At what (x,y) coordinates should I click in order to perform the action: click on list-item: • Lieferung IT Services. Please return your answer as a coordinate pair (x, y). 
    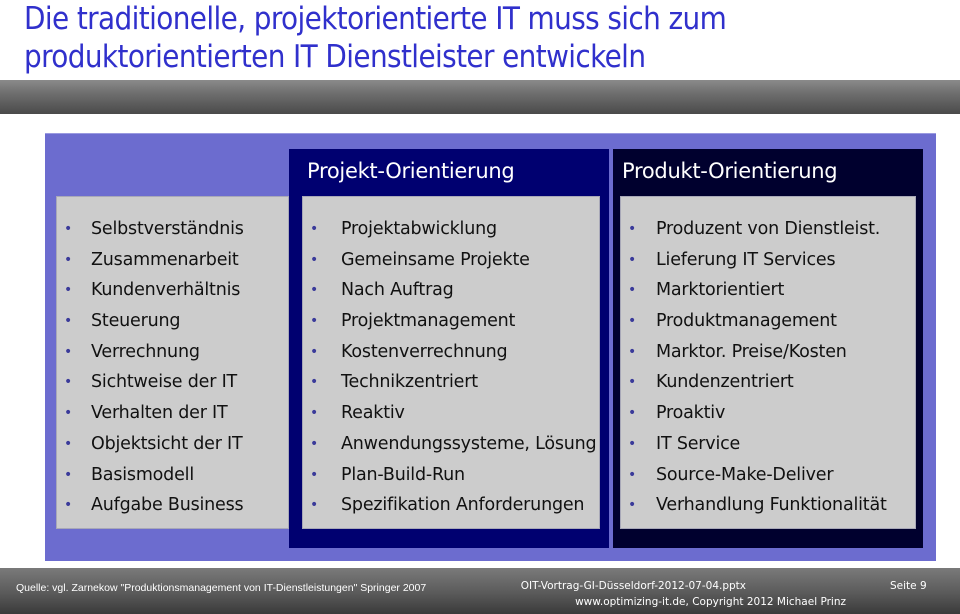
    Looking at the image, I should click on (768, 260).